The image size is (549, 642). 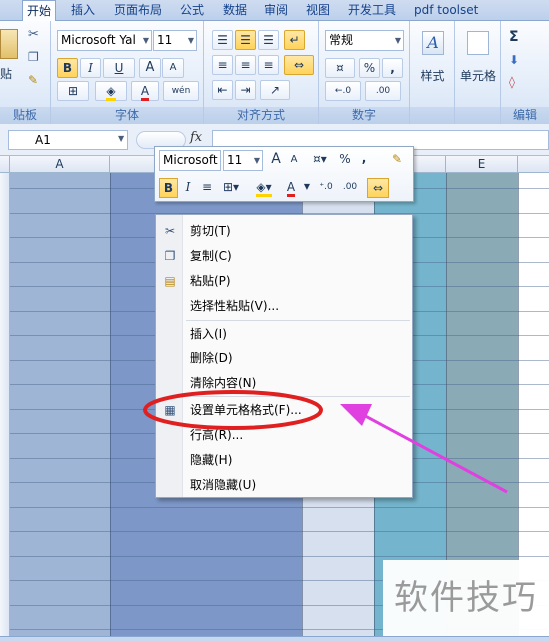 What do you see at coordinates (268, 65) in the screenshot?
I see `align-right-button: ≡` at bounding box center [268, 65].